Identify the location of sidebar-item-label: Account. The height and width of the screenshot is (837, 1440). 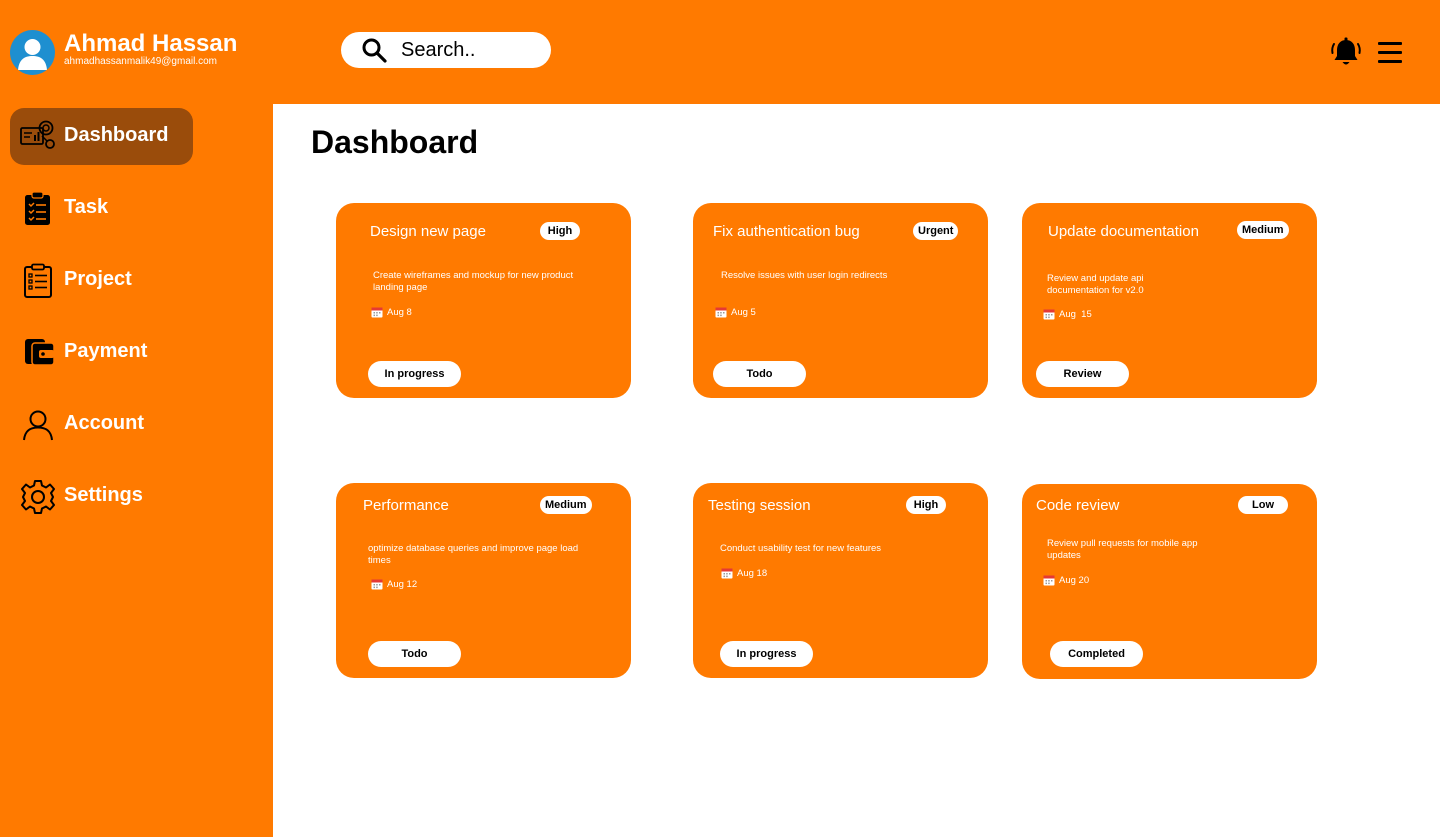
(104, 423).